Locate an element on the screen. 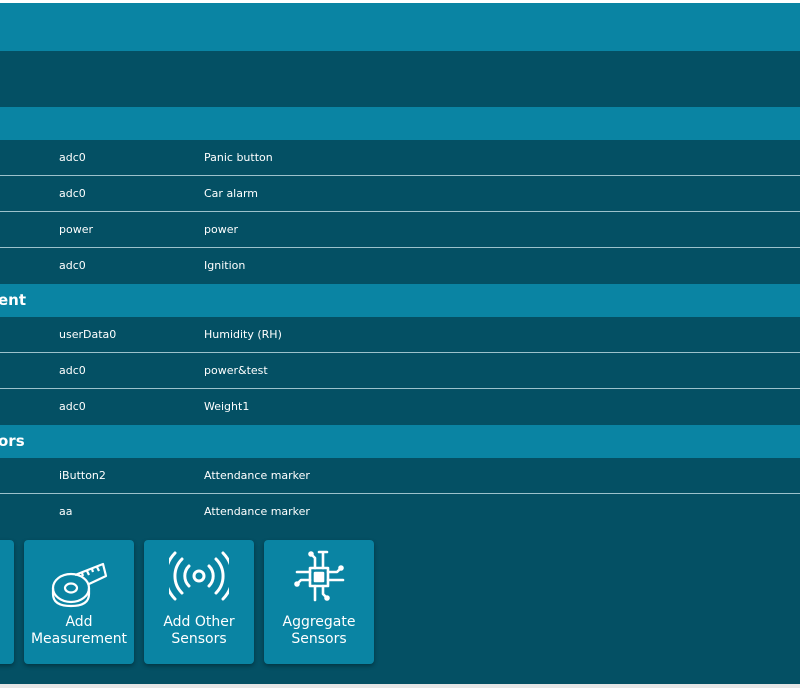 The height and width of the screenshot is (688, 800). aggregate-sensors-button: Aggregate Sensors is located at coordinates (319, 602).